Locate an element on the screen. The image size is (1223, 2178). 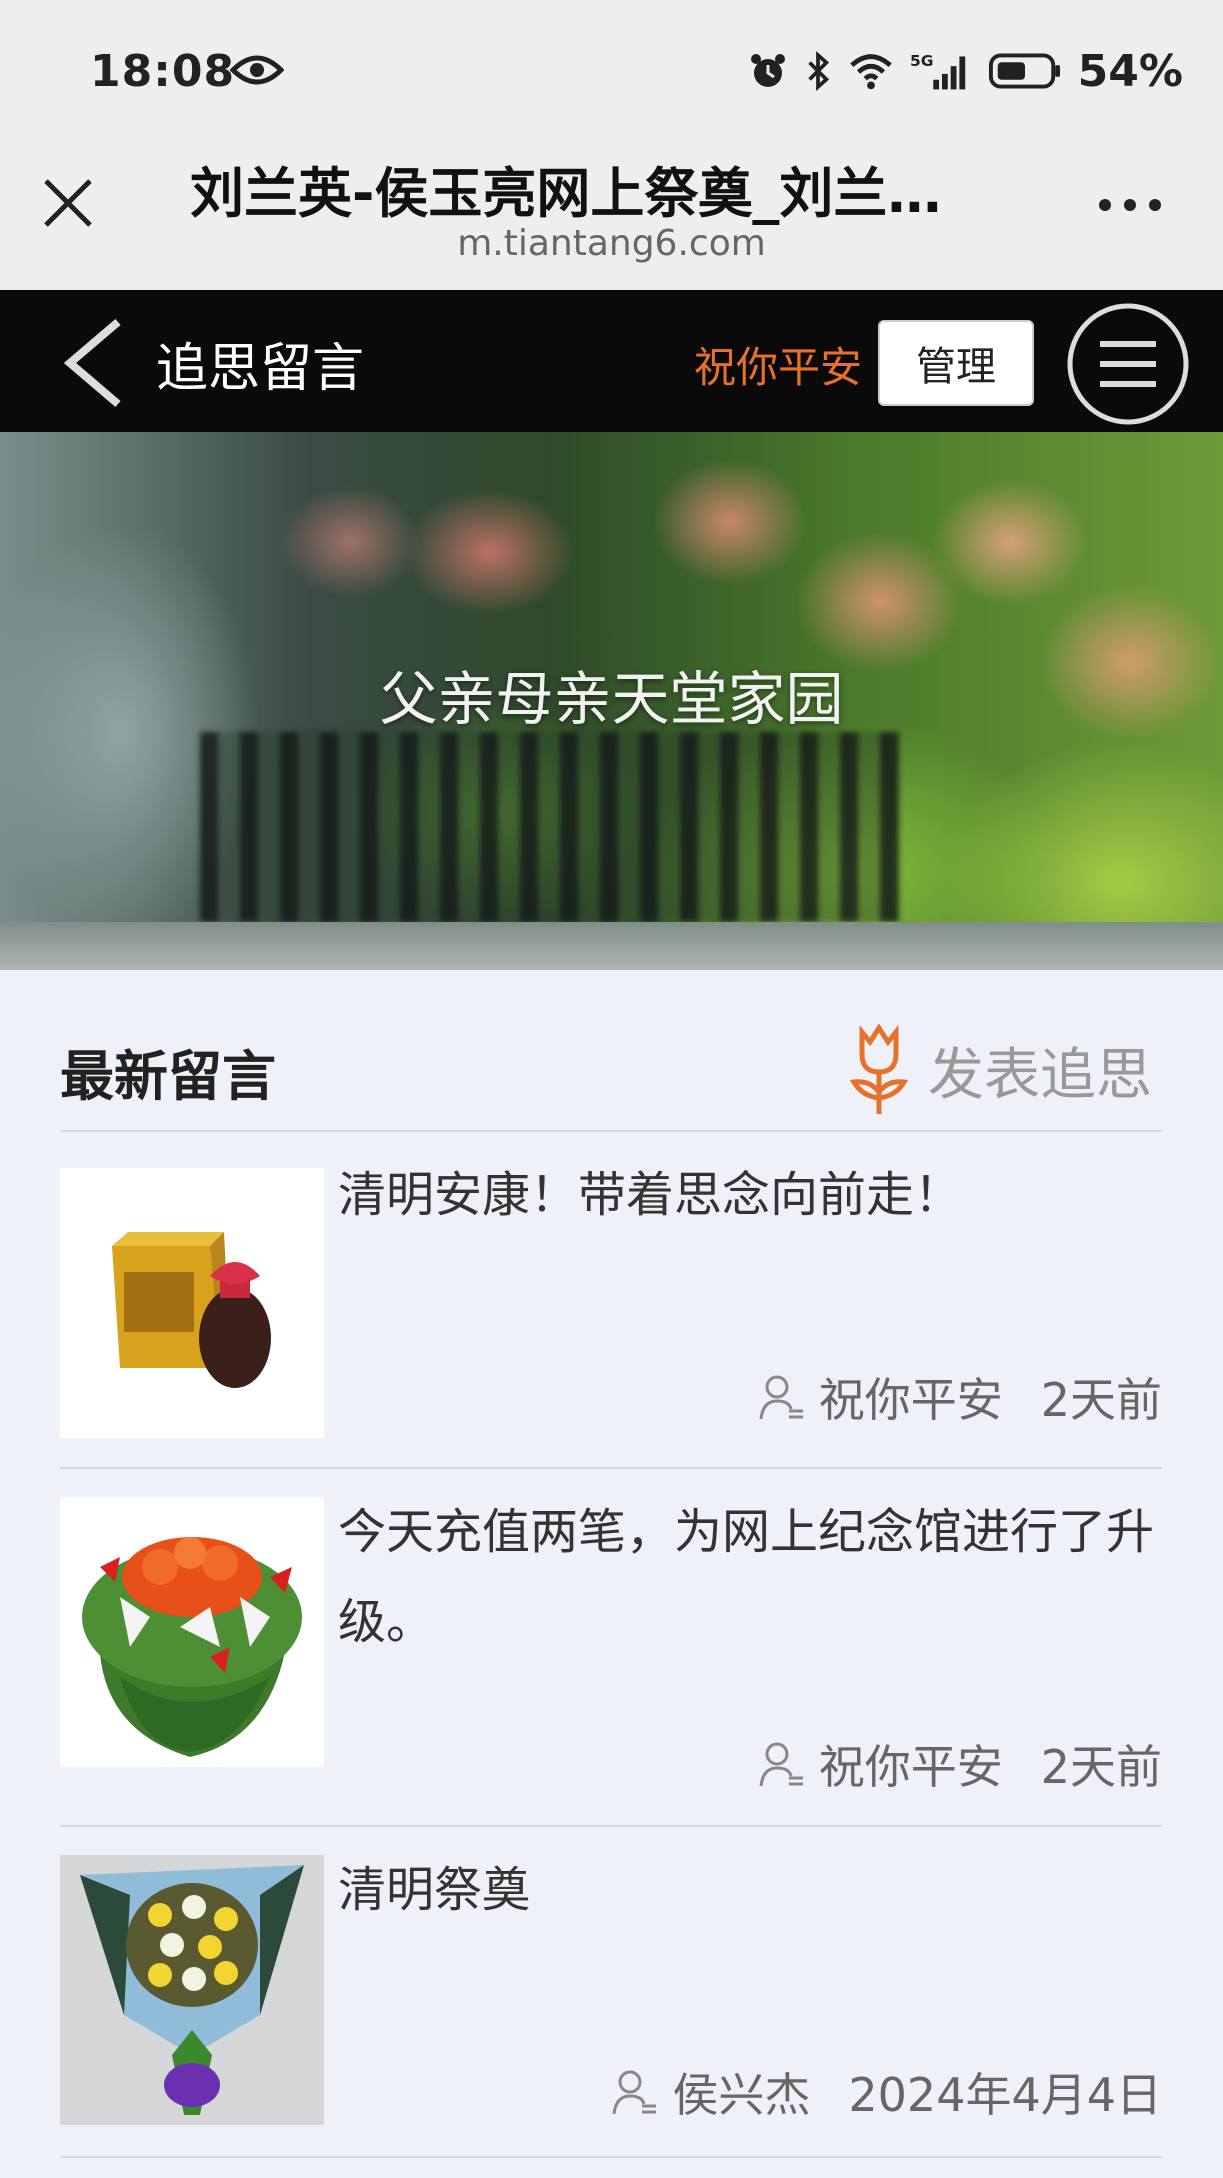
list-item: 清明祭奠 侯兴杰 2024年4月4日 is located at coordinates (611, 1992).